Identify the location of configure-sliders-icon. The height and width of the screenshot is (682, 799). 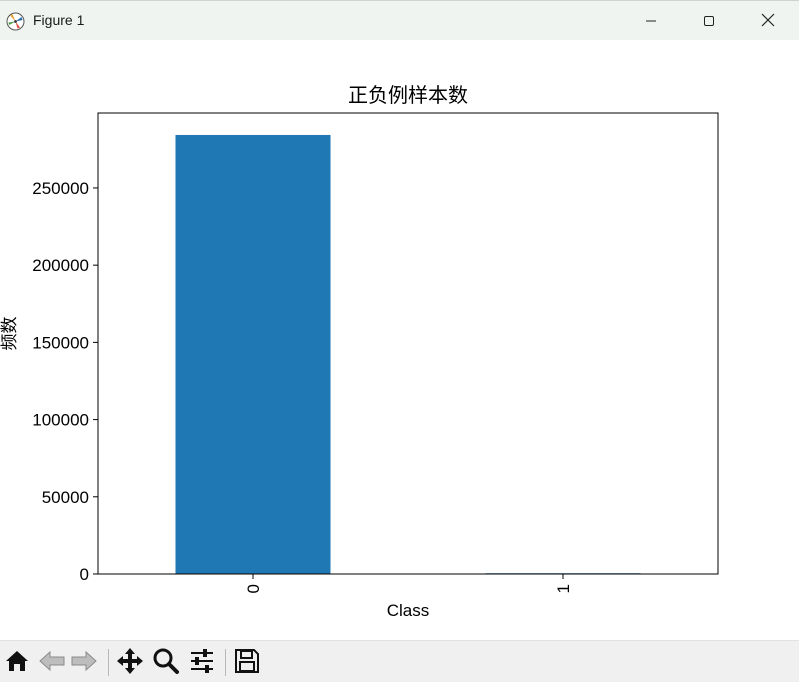
(202, 663).